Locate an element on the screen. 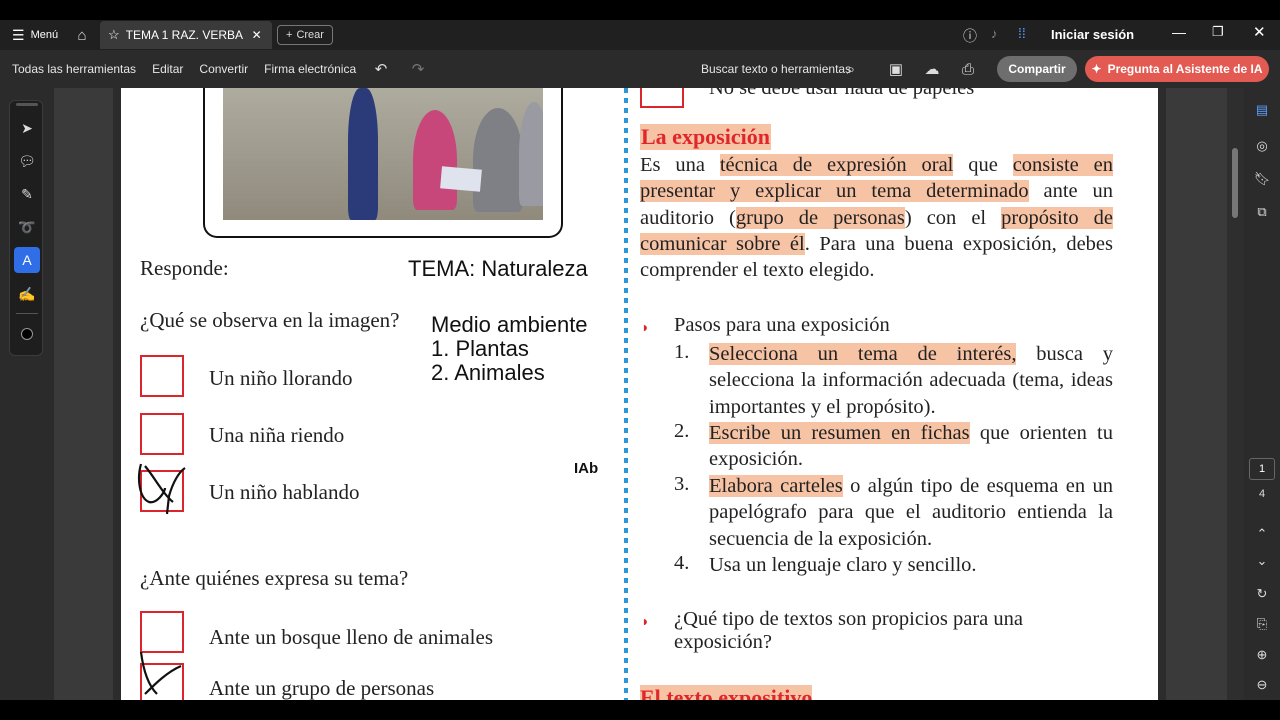  all-tools-menu: Todas las herramientas is located at coordinates (74, 69).